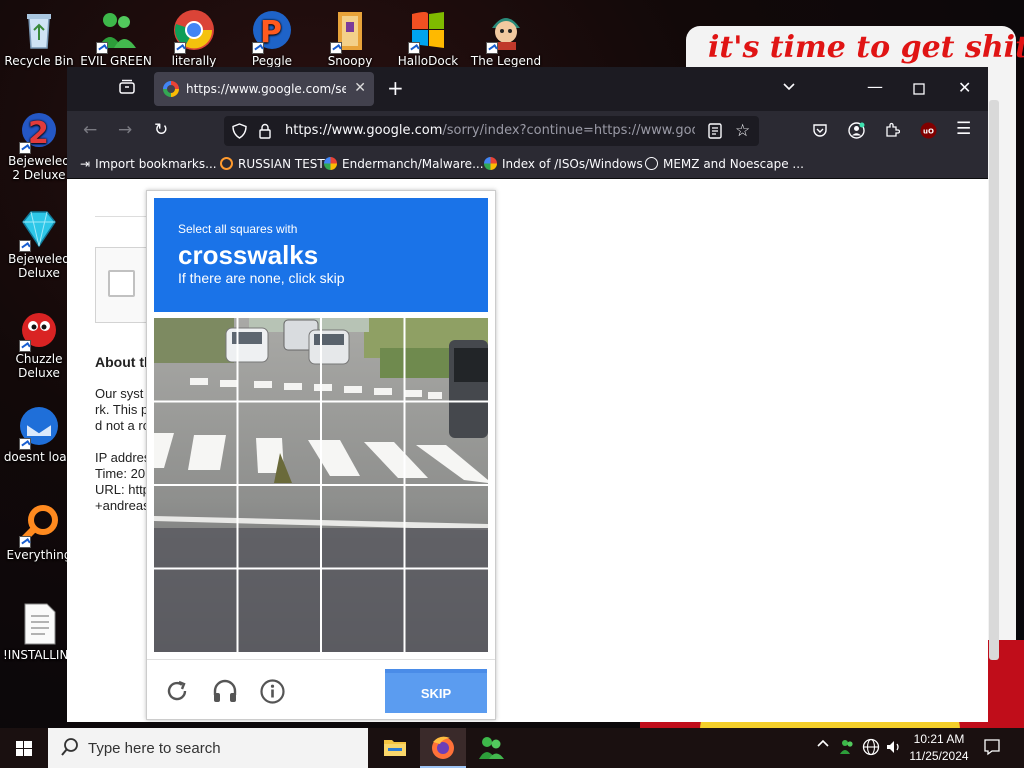  Describe the element at coordinates (871, 749) in the screenshot. I see `network-globe-icon` at that location.